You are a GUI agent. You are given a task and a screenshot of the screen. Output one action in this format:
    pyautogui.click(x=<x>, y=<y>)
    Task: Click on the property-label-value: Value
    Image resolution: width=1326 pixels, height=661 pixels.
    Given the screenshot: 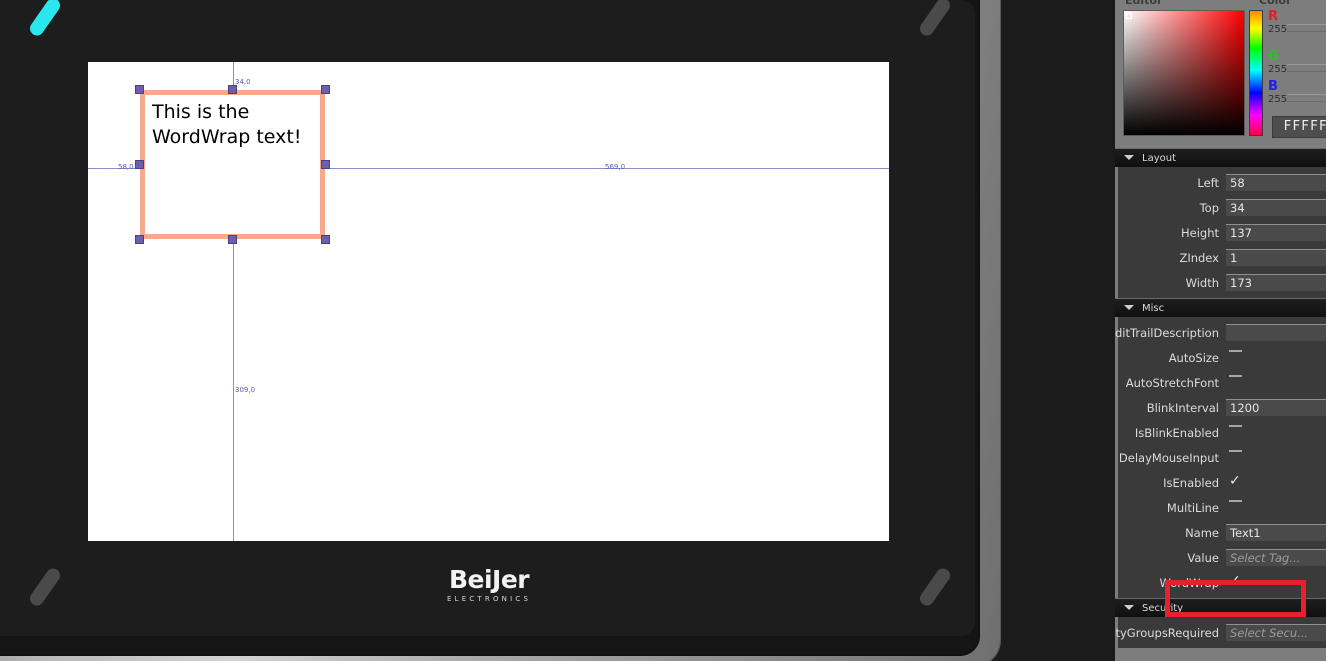 What is the action you would take?
    pyautogui.click(x=1203, y=557)
    